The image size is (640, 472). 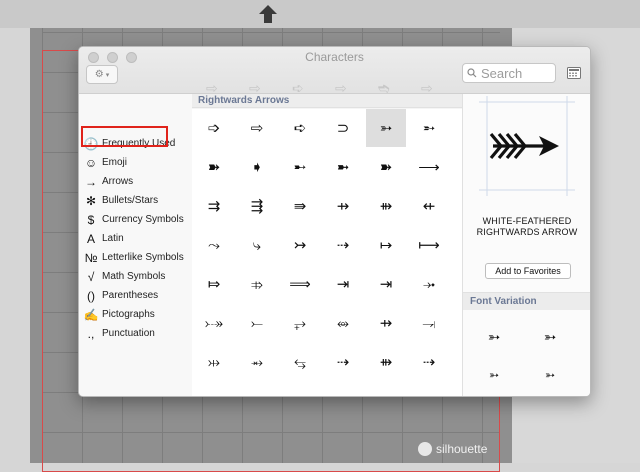 What do you see at coordinates (429, 167) in the screenshot?
I see `character-cell: ⟶` at bounding box center [429, 167].